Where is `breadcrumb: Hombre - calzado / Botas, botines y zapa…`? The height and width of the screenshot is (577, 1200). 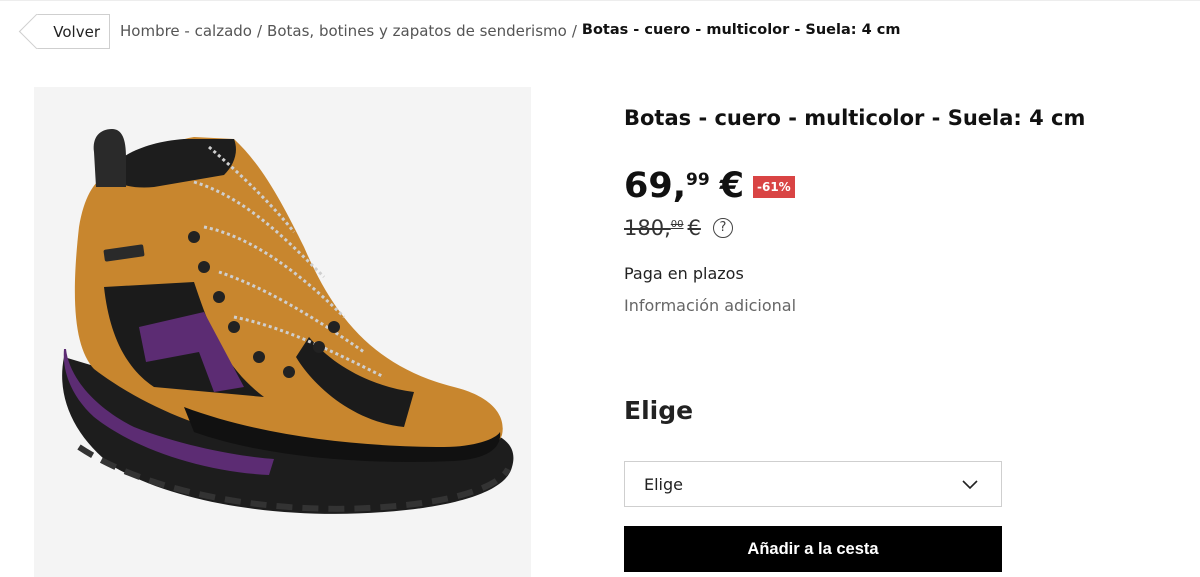
breadcrumb: Hombre - calzado / Botas, botines y zapa… is located at coordinates (510, 31).